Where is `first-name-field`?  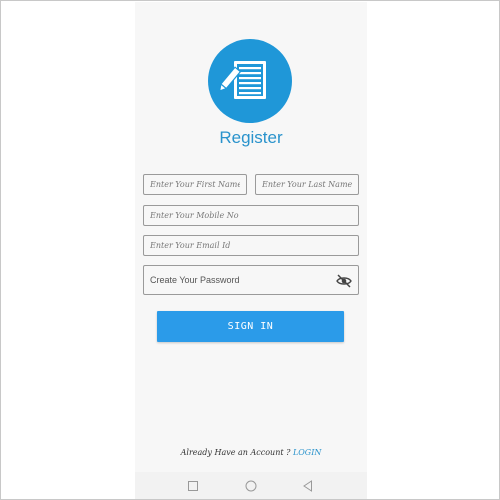 first-name-field is located at coordinates (195, 184).